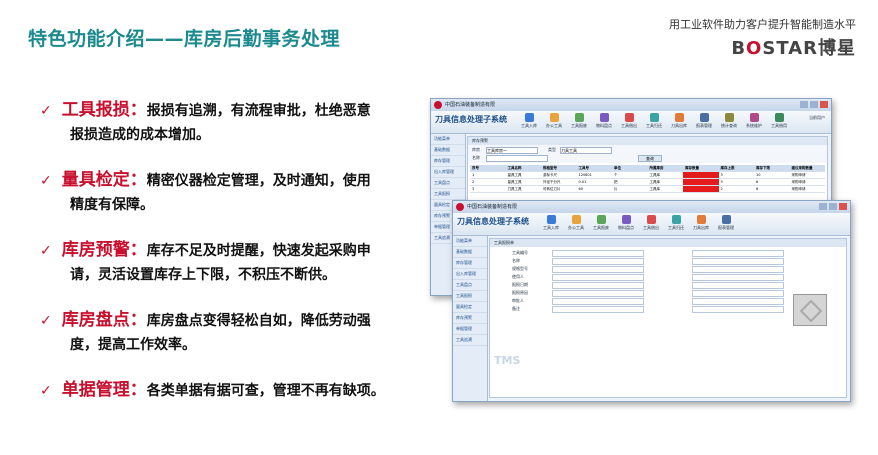  I want to click on warehouse-select: 工具库房一, so click(512, 150).